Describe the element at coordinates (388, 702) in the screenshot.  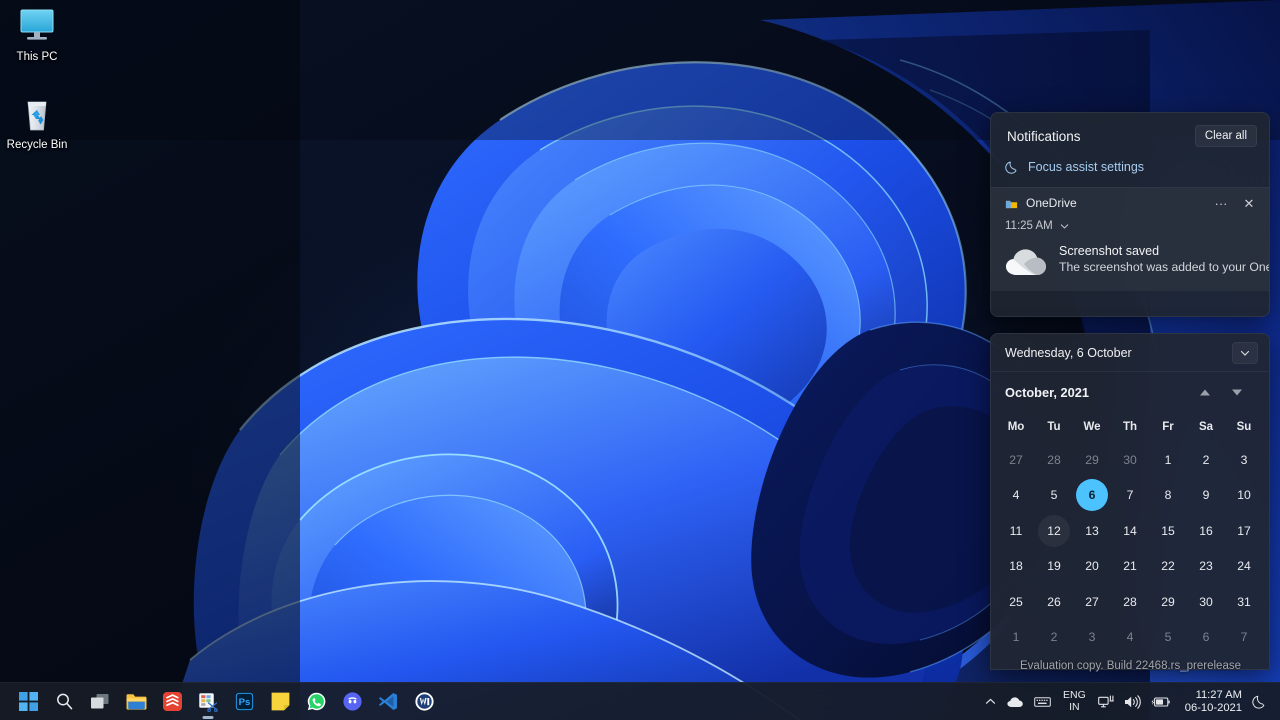
I see `vscode-button` at that location.